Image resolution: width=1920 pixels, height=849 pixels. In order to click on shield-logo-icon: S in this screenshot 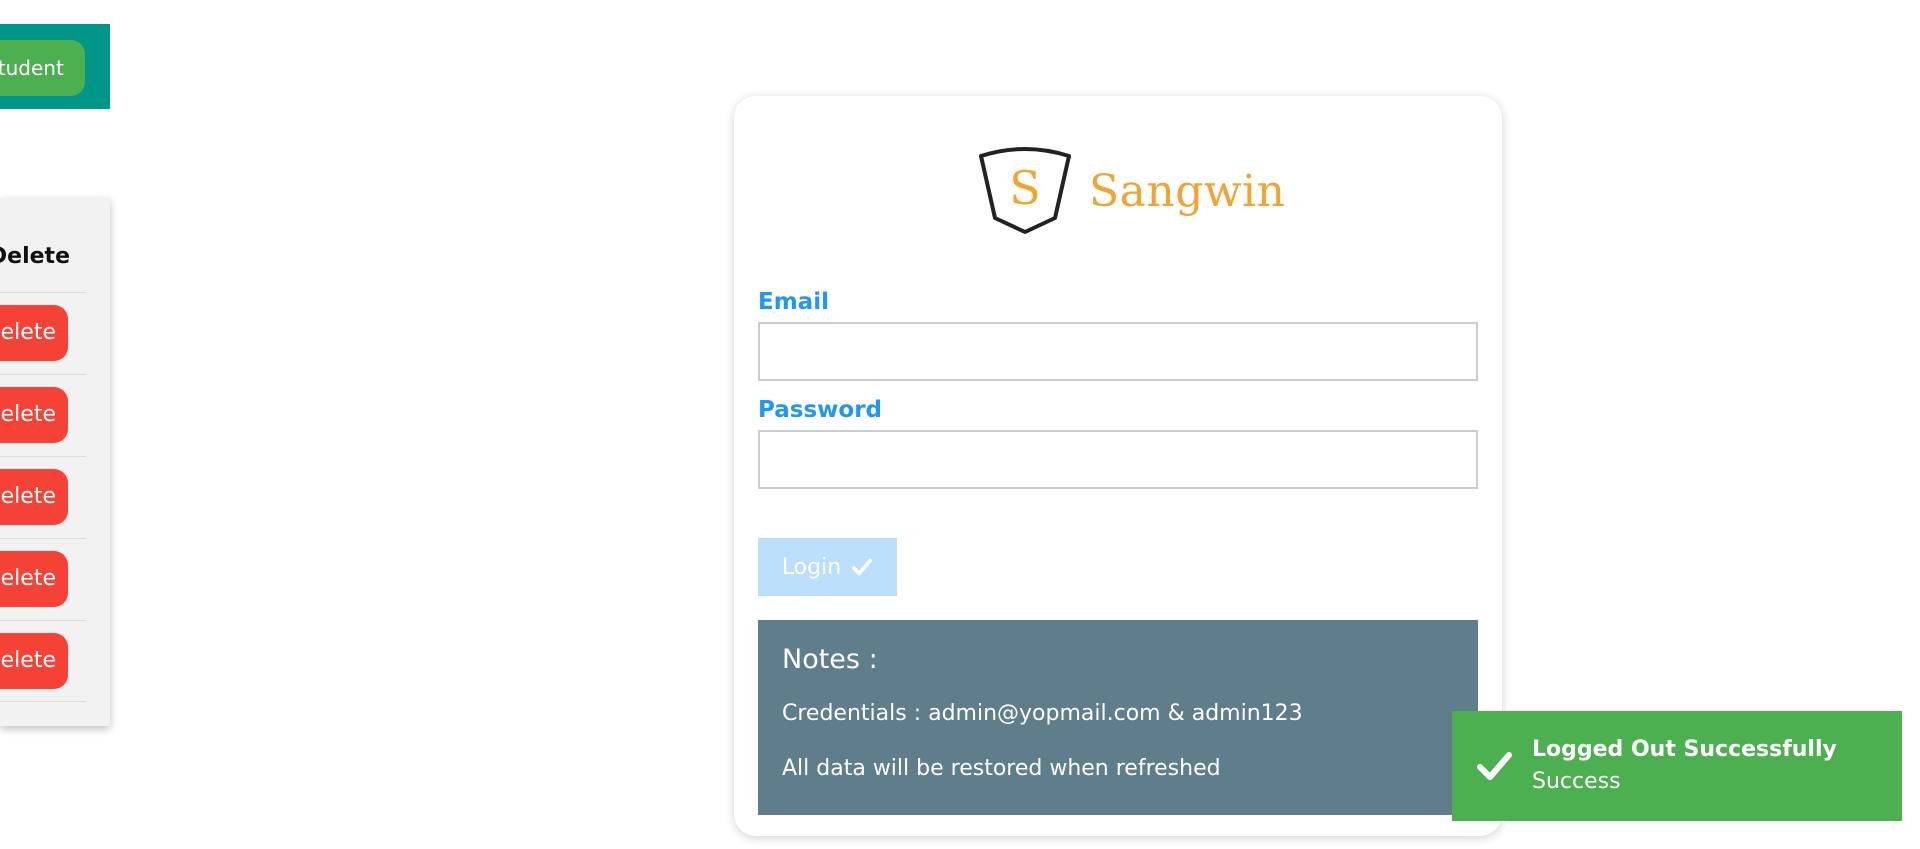, I will do `click(1025, 190)`.